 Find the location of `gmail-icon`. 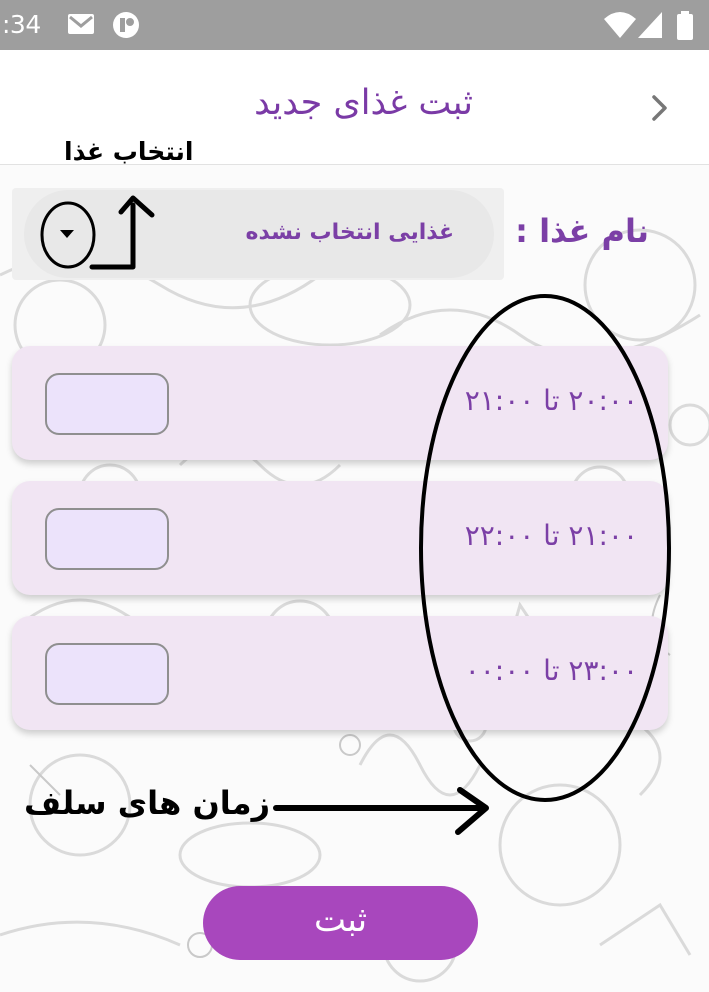

gmail-icon is located at coordinates (81, 24).